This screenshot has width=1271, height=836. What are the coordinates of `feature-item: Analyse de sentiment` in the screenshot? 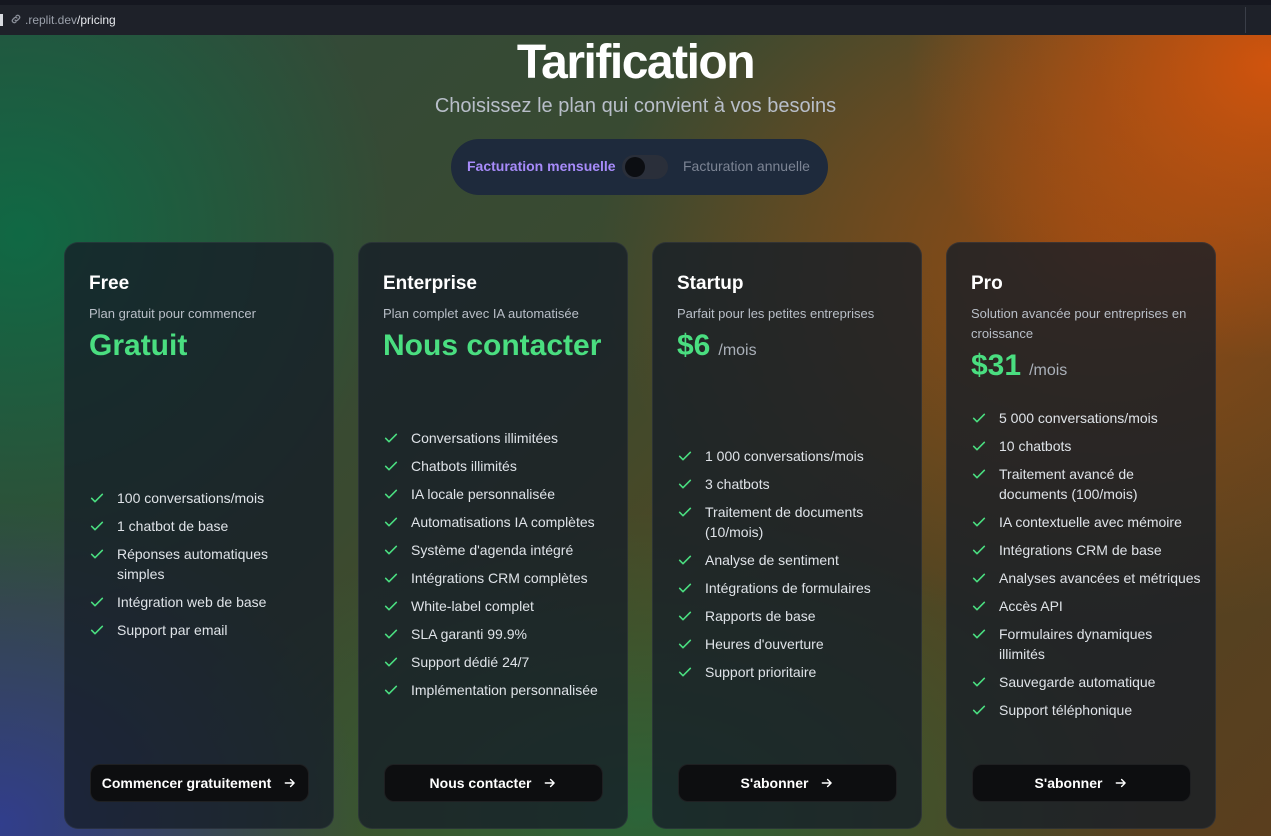 It's located at (792, 560).